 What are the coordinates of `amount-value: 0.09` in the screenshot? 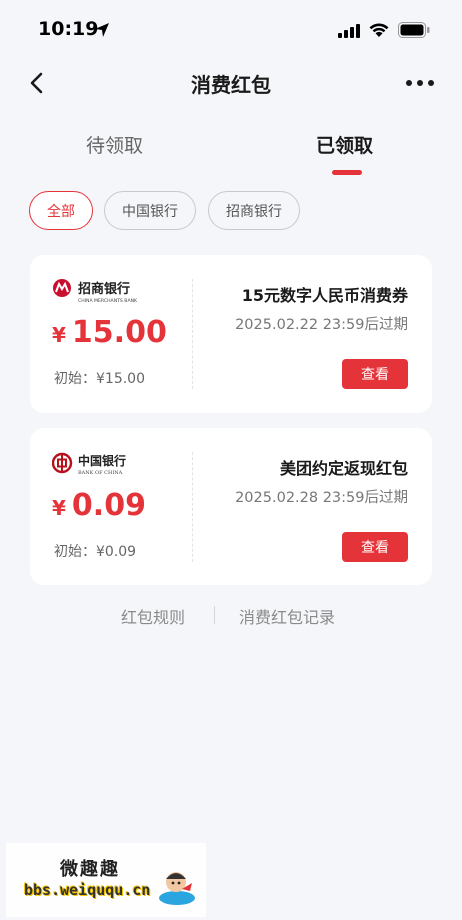 It's located at (108, 505).